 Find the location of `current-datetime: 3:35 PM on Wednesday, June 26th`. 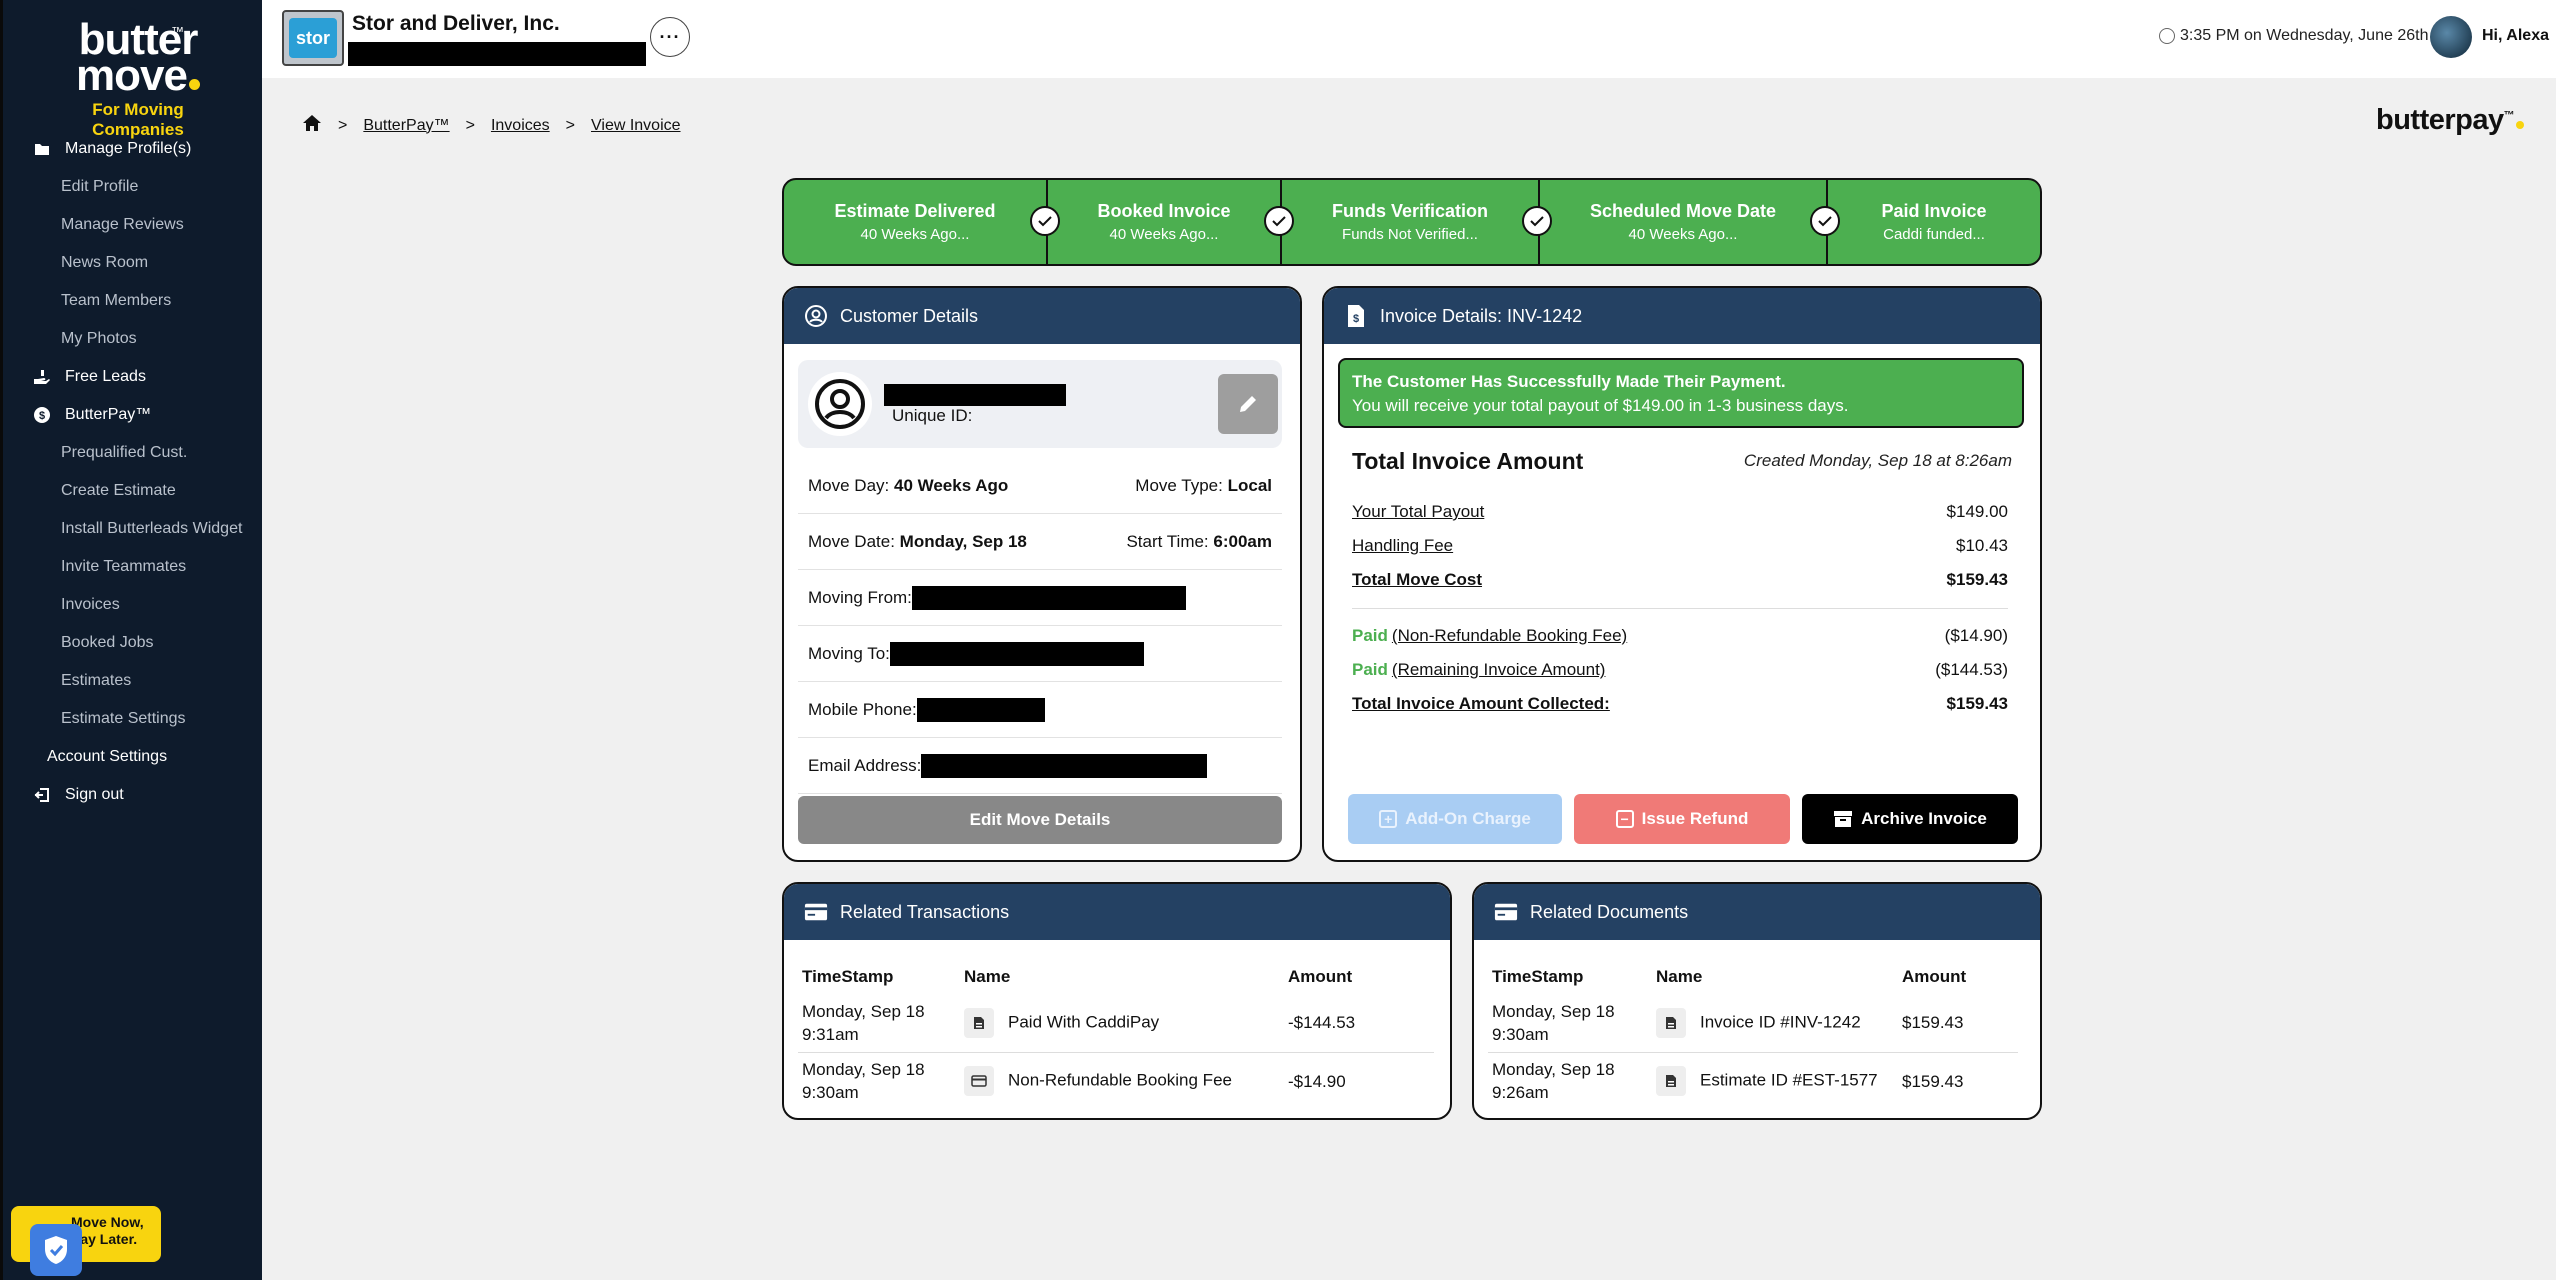

current-datetime: 3:35 PM on Wednesday, June 26th is located at coordinates (2293, 36).